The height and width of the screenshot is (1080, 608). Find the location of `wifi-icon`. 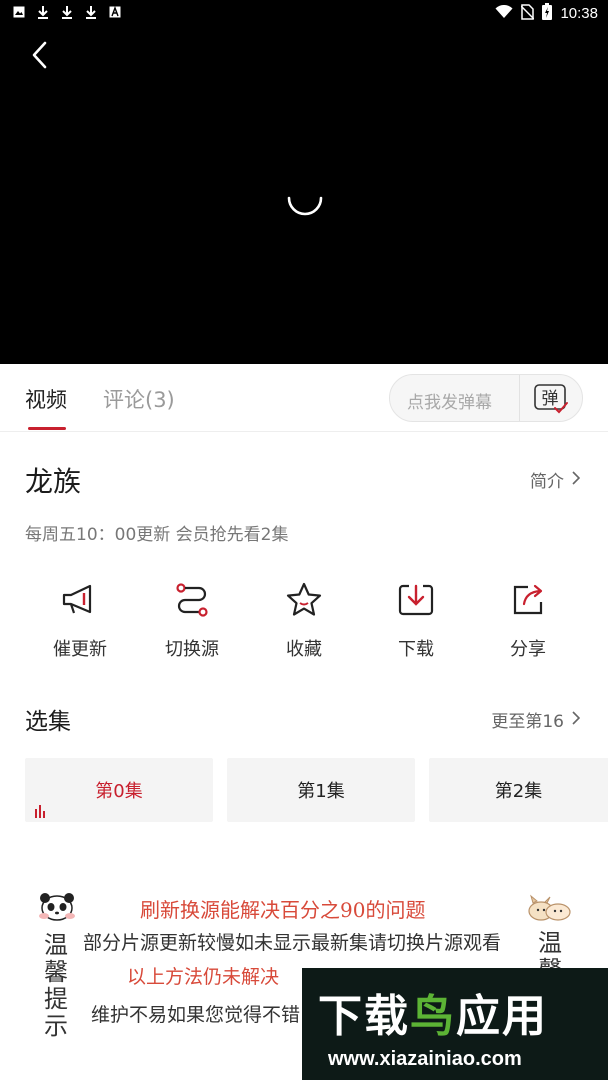

wifi-icon is located at coordinates (504, 13).